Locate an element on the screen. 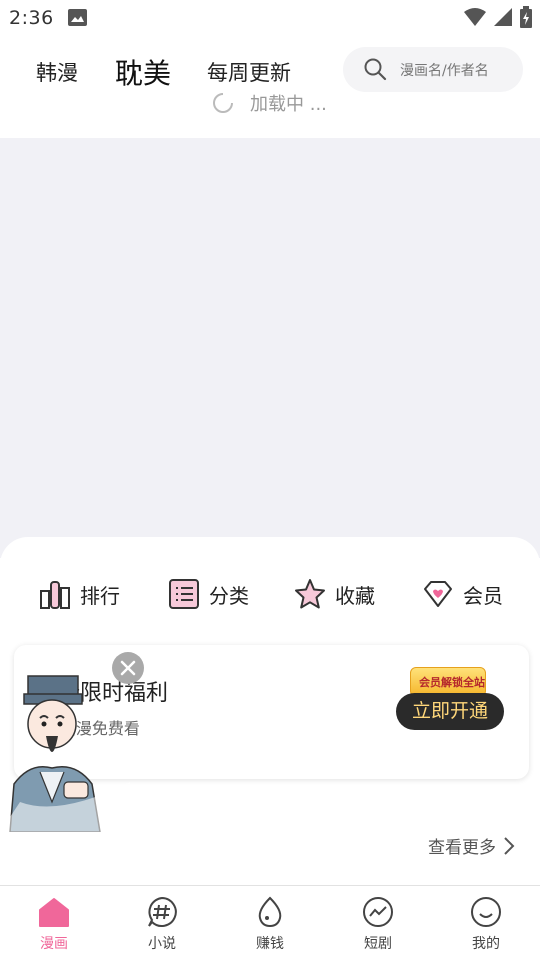  search-icon is located at coordinates (375, 69).